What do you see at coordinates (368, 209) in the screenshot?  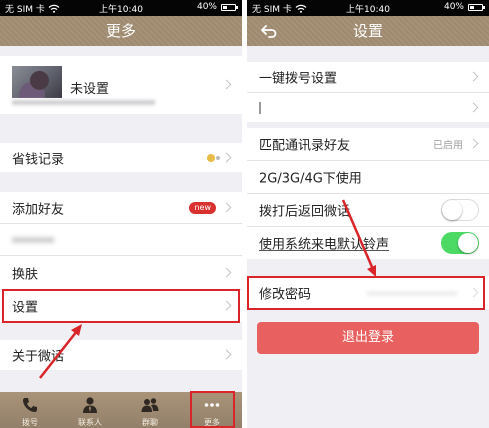 I see `return-after-call-item: 拨打后返回微话` at bounding box center [368, 209].